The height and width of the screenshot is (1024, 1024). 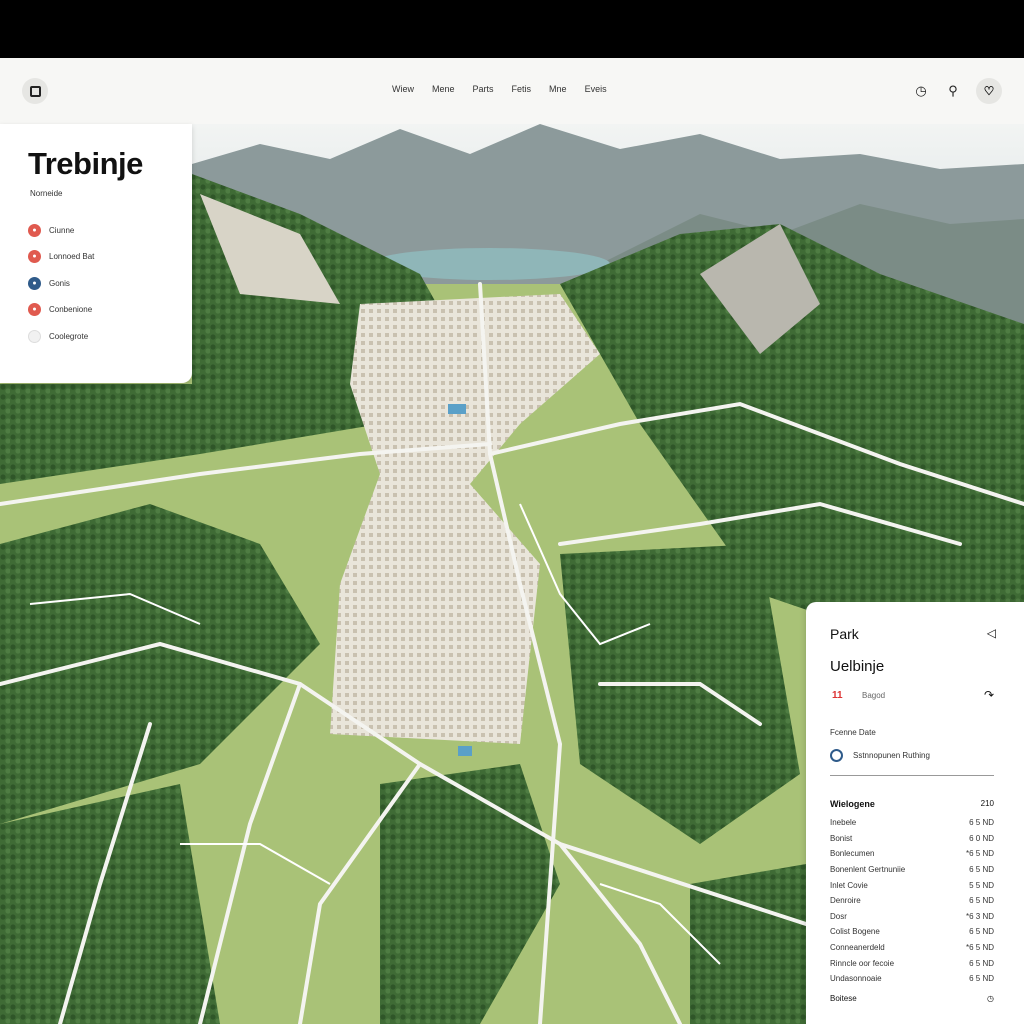 What do you see at coordinates (443, 89) in the screenshot?
I see `nav-item-2: Mene` at bounding box center [443, 89].